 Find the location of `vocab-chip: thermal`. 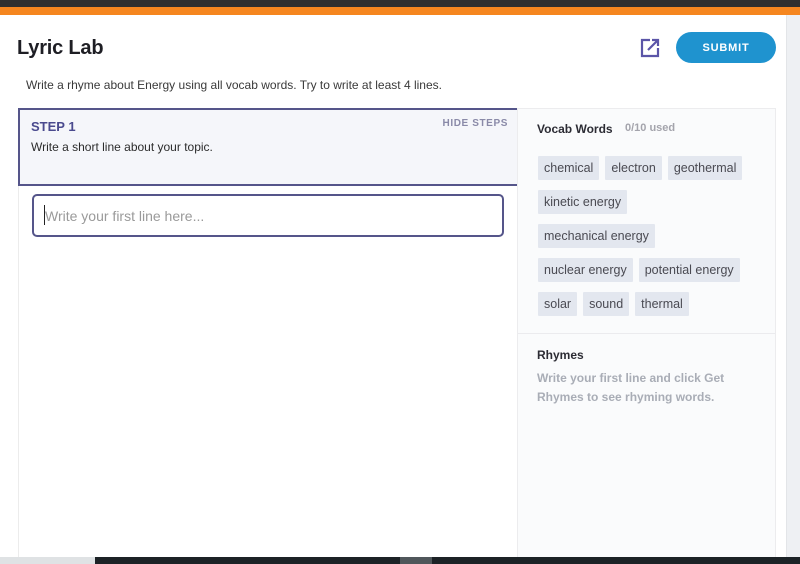

vocab-chip: thermal is located at coordinates (662, 304).